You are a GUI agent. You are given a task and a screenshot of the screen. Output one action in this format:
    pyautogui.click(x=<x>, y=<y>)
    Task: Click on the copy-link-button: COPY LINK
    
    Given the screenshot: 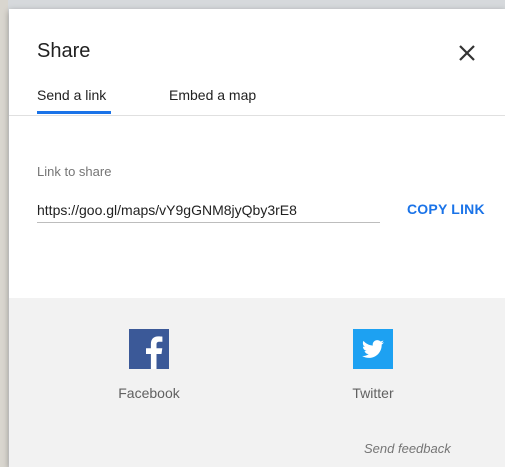 What is the action you would take?
    pyautogui.click(x=446, y=209)
    